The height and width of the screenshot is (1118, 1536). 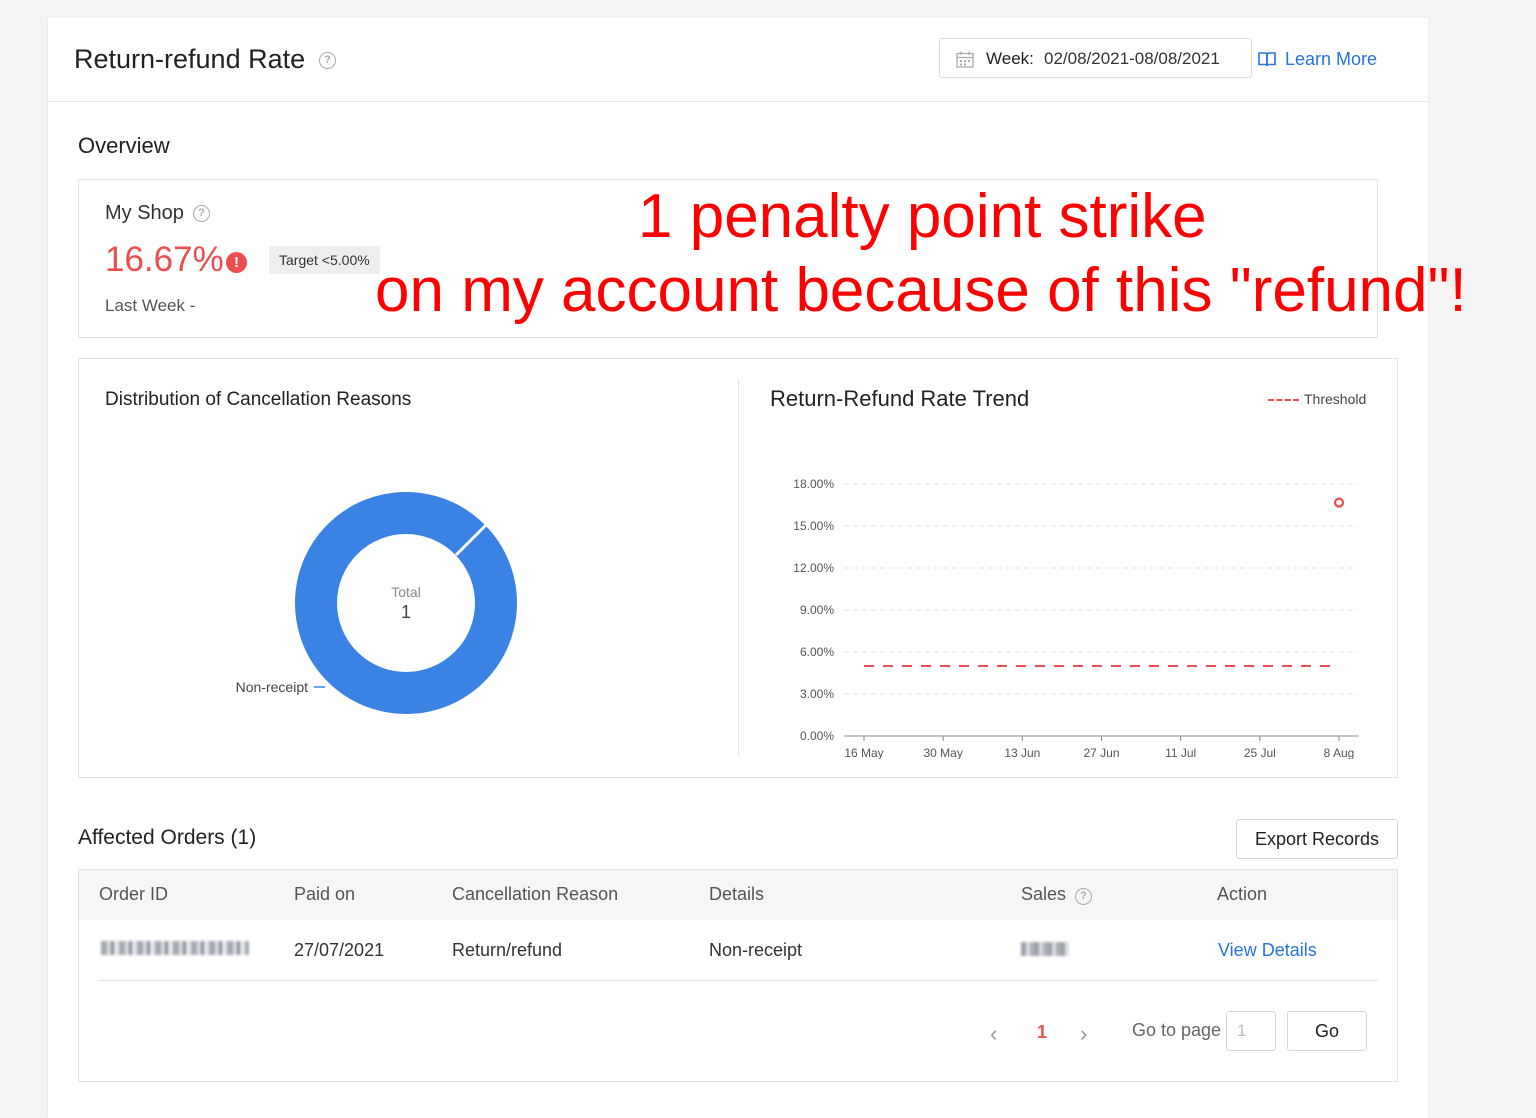 What do you see at coordinates (900, 398) in the screenshot?
I see `trend-title: Return-Refund Rate Trend` at bounding box center [900, 398].